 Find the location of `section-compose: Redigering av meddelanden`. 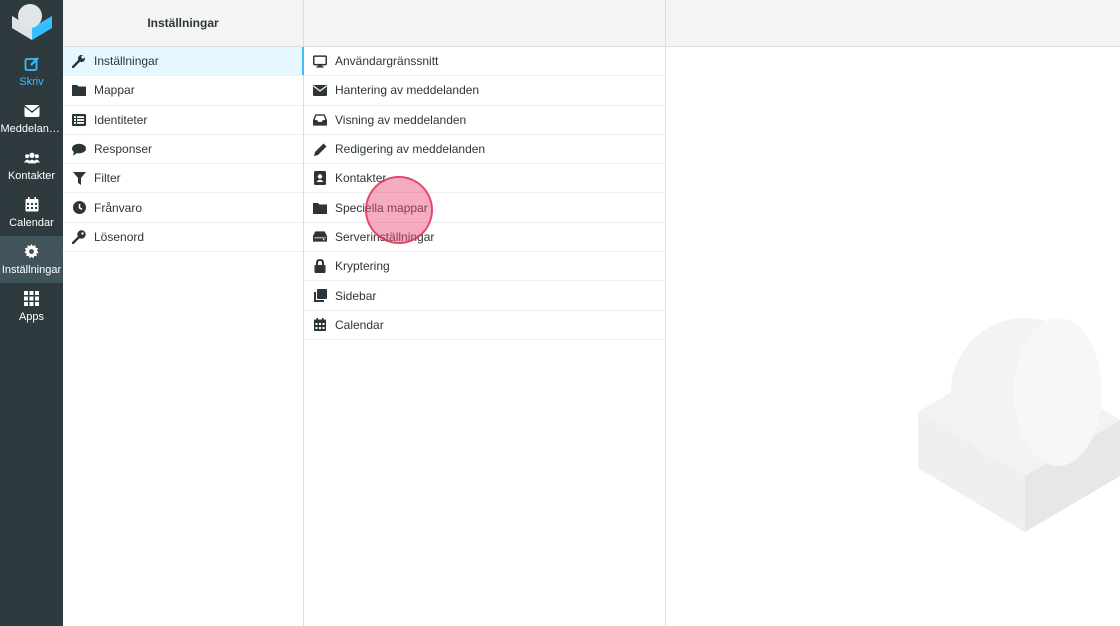

section-compose: Redigering av meddelanden is located at coordinates (484, 150).